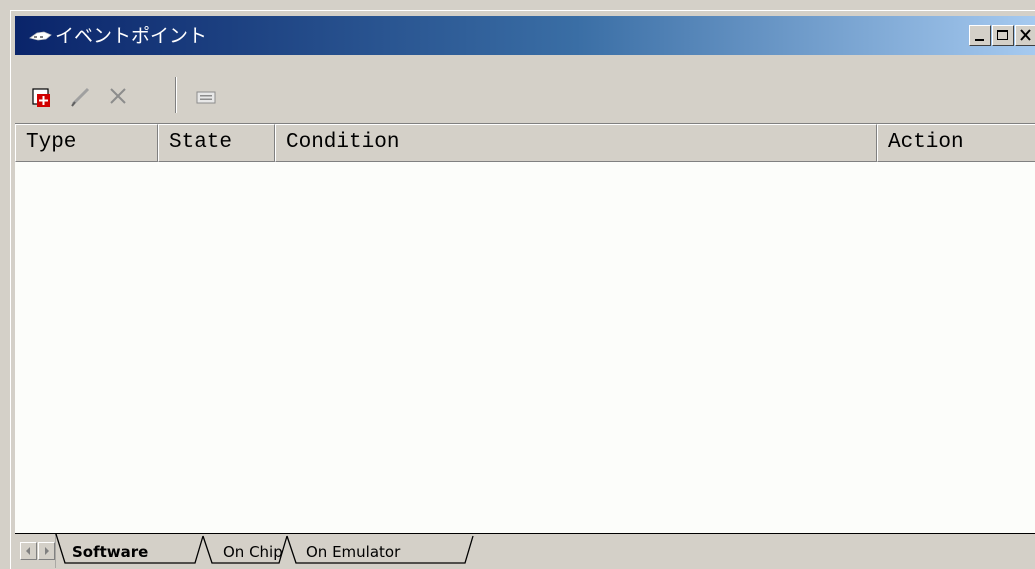 This screenshot has height=569, width=1035. I want to click on properties-button, so click(206, 97).